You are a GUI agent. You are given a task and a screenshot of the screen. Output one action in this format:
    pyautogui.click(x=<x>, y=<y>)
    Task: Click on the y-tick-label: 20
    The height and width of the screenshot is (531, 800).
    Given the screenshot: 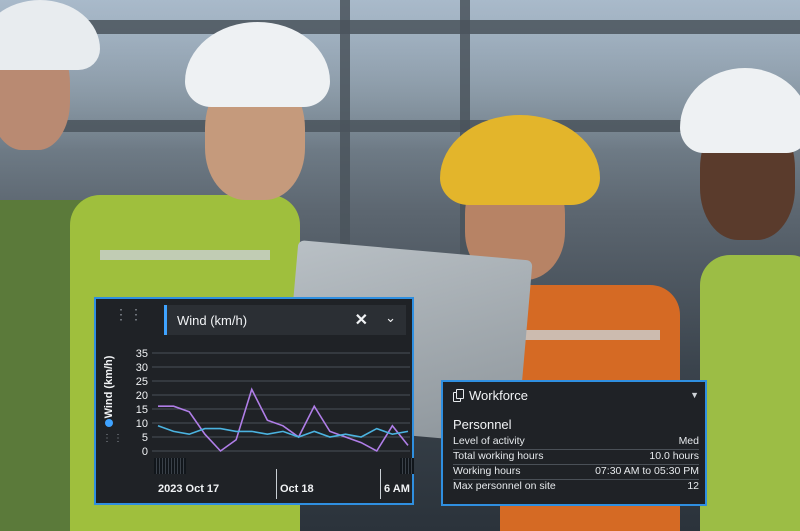 What is the action you would take?
    pyautogui.click(x=142, y=396)
    